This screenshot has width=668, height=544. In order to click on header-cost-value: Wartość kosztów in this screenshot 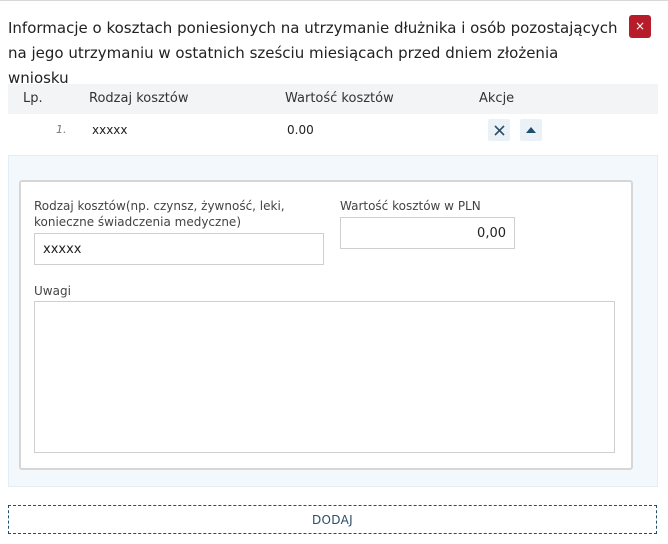, I will do `click(339, 98)`.